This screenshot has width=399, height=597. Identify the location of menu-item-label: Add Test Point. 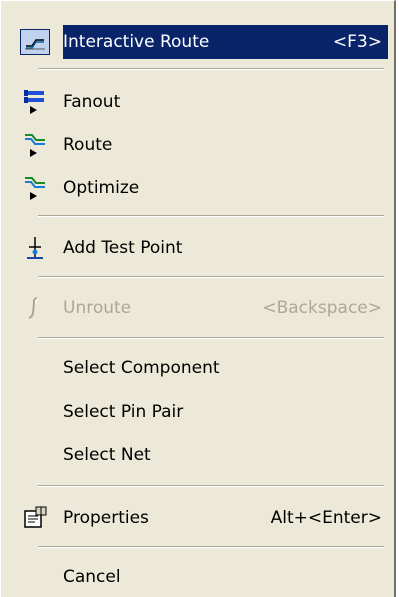
(123, 248).